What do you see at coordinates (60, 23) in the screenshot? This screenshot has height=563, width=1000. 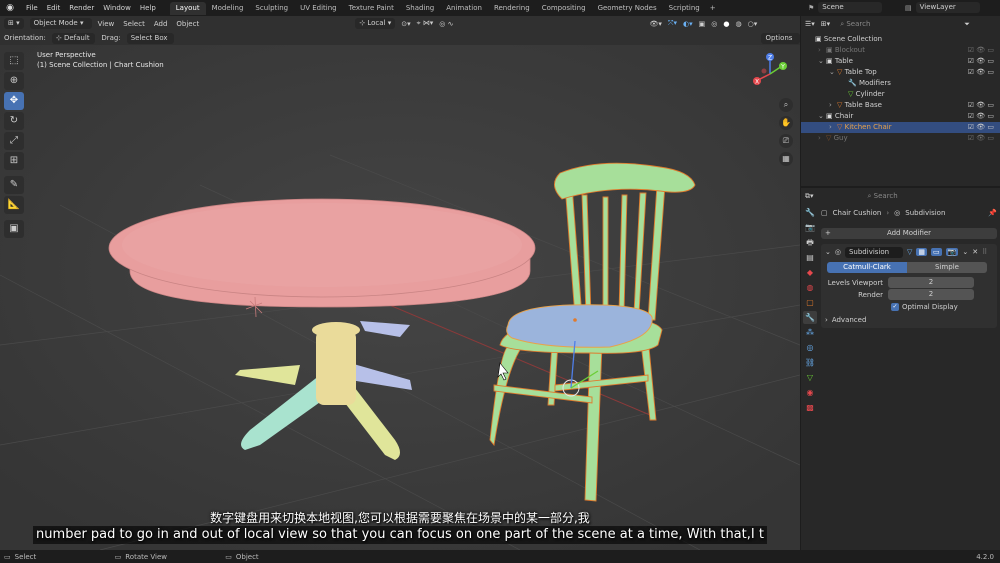 I see `mode-dropdown: Object Mode ▾` at bounding box center [60, 23].